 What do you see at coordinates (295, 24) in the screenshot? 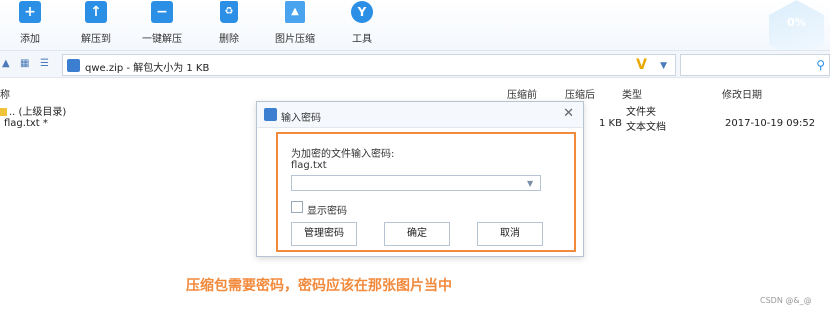
I see `image-compress-button: ▲ 图片压缩` at bounding box center [295, 24].